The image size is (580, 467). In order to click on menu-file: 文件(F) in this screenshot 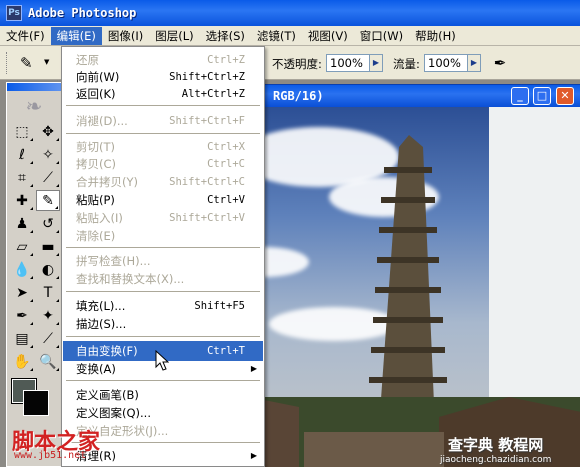, I will do `click(25, 36)`.